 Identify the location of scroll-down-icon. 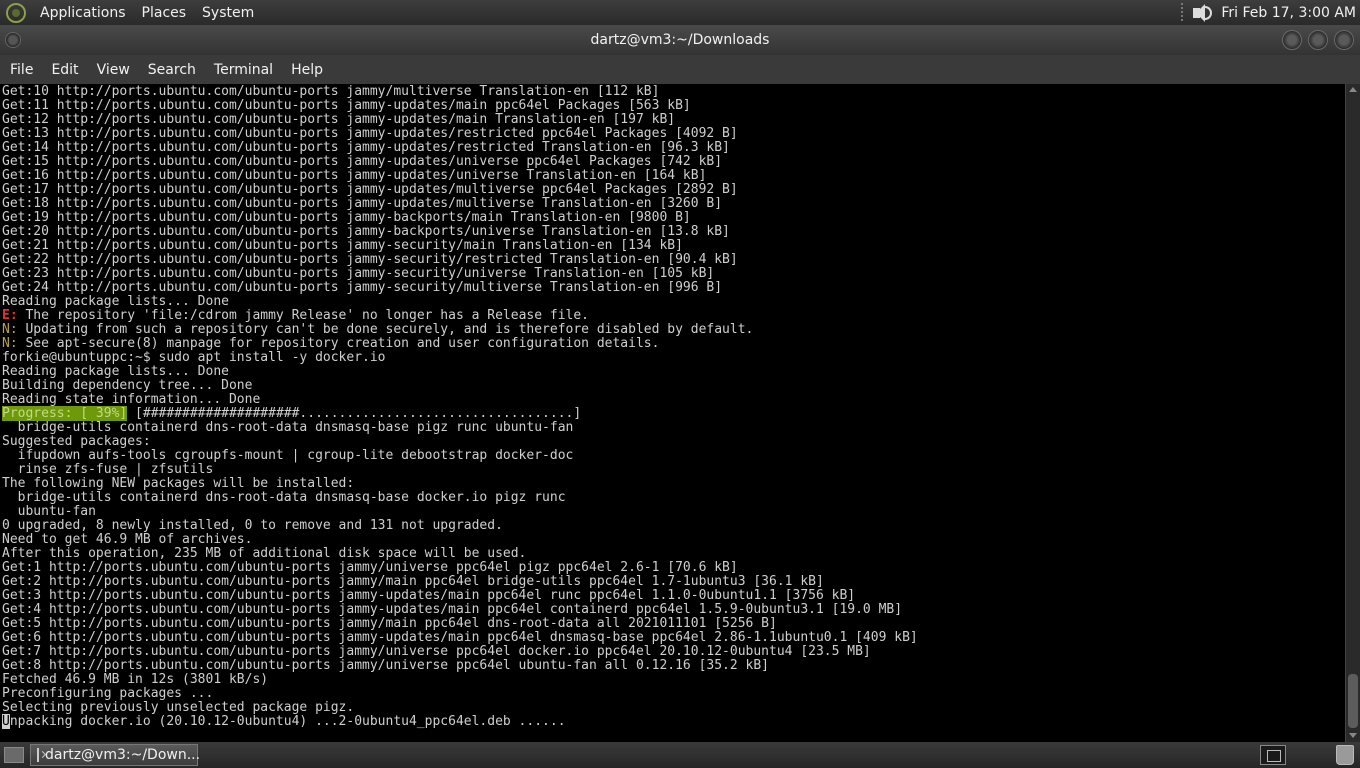
(1353, 735).